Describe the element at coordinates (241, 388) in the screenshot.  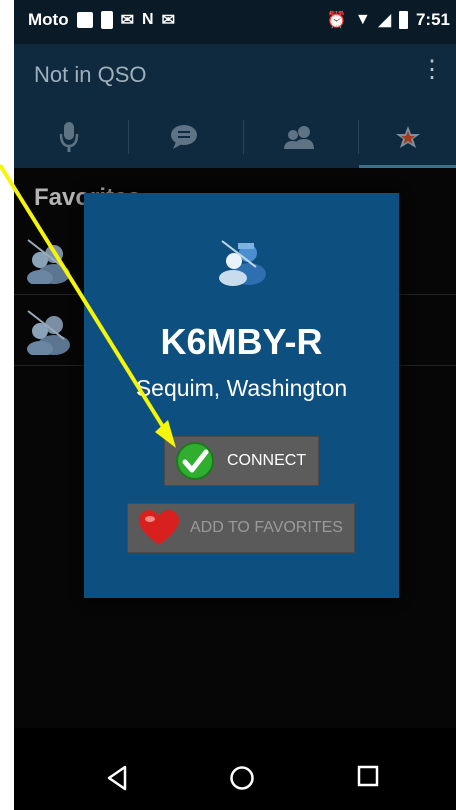
I see `location-label: Sequim, Washington` at that location.